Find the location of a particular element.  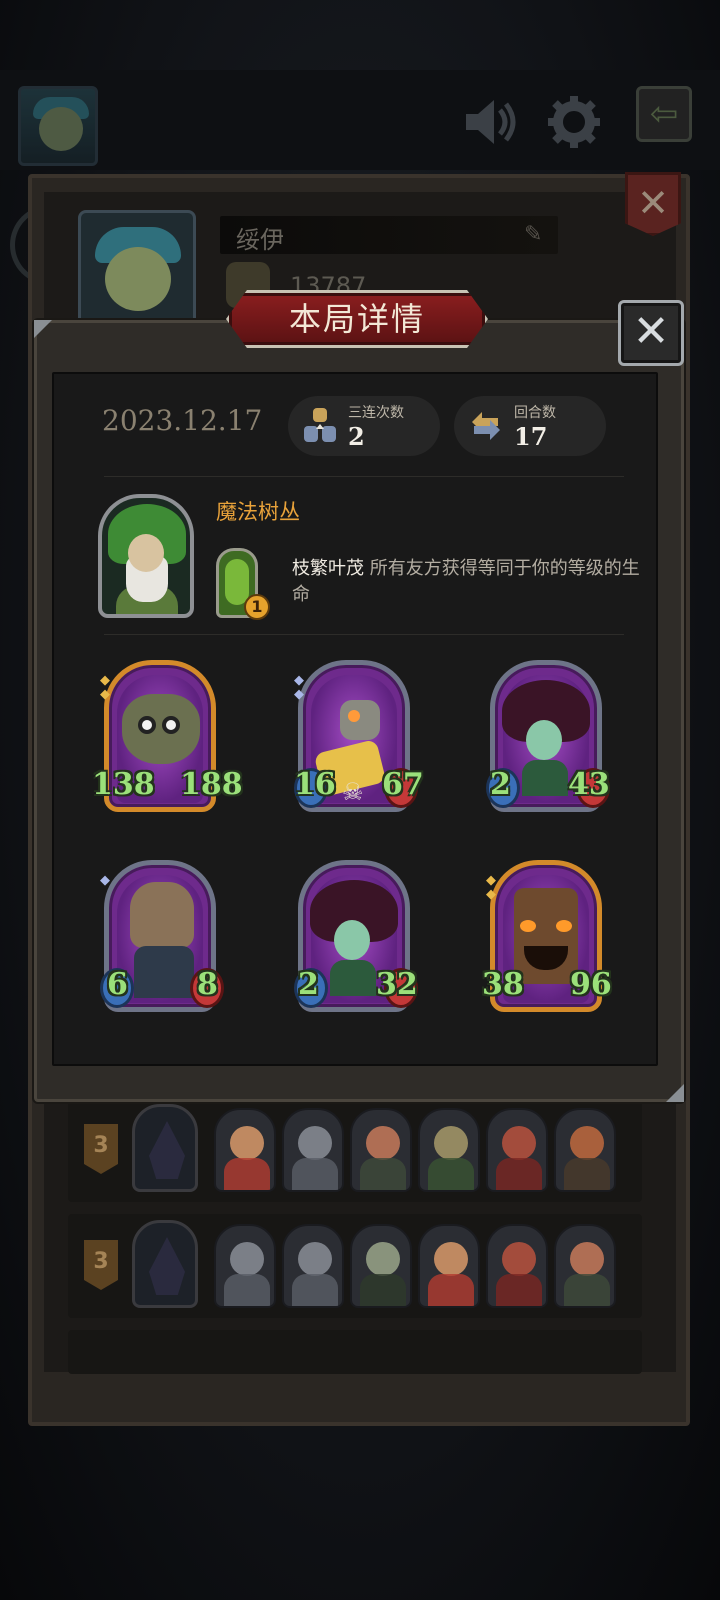

back-arrow-icon: ⇦ is located at coordinates (664, 114).